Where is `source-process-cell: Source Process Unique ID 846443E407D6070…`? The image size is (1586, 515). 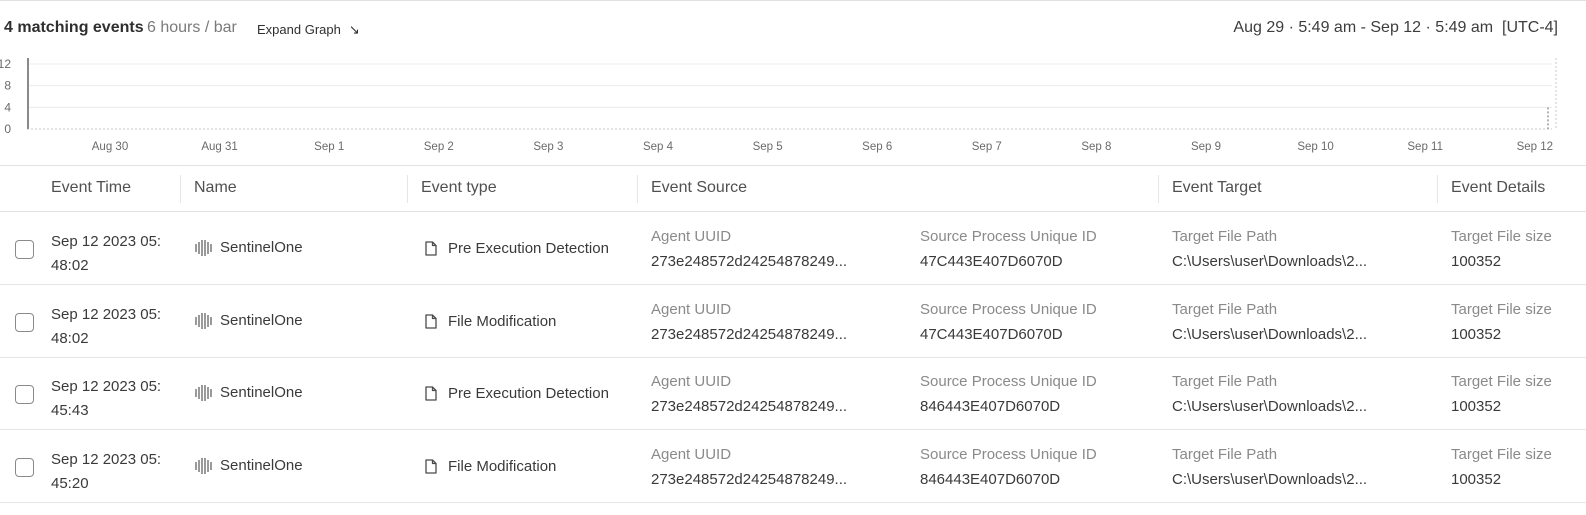 source-process-cell: Source Process Unique ID 846443E407D6070… is located at coordinates (1035, 394).